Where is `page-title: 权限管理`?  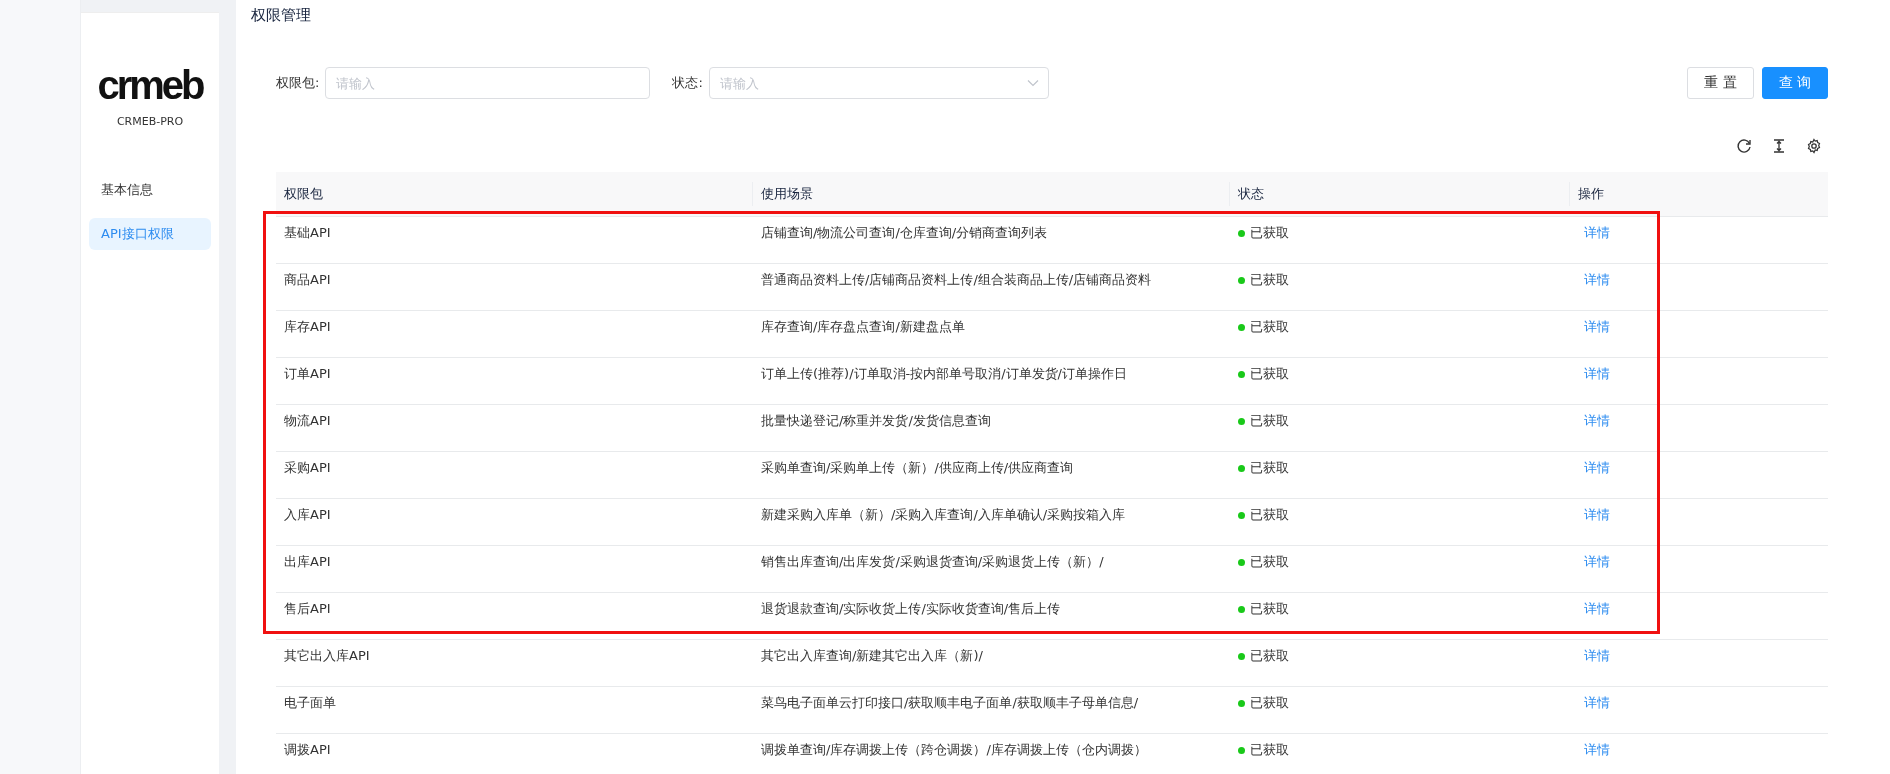
page-title: 权限管理 is located at coordinates (281, 15).